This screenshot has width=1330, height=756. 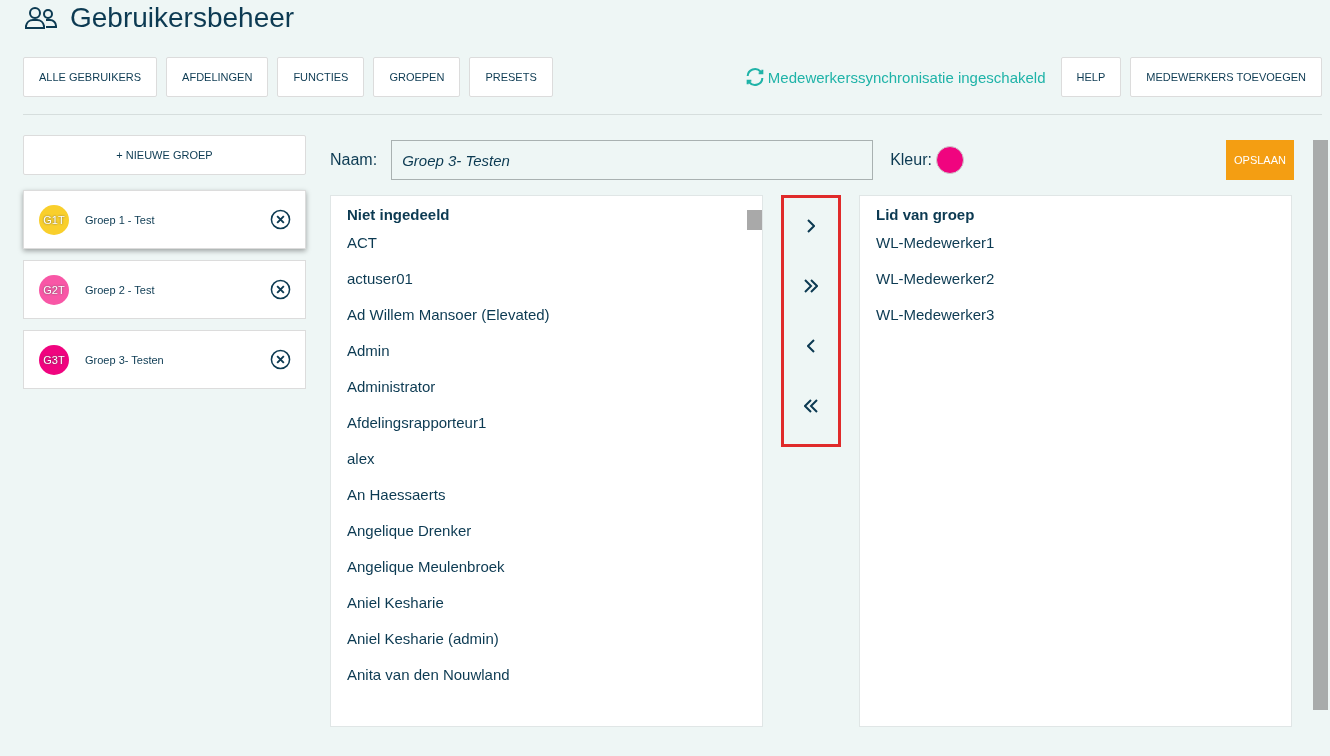 I want to click on list-item: ACT, so click(x=546, y=251).